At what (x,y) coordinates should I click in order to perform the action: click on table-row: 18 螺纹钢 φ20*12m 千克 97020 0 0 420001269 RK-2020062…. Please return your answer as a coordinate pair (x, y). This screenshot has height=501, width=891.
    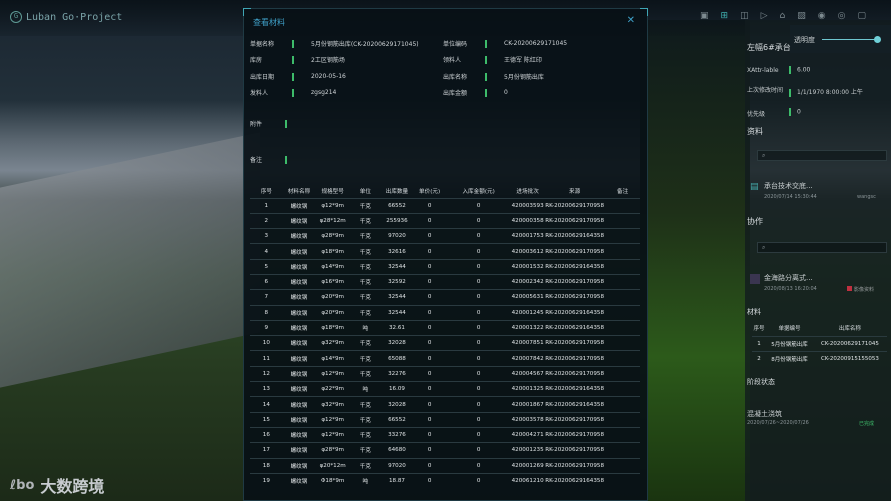
    Looking at the image, I should click on (445, 465).